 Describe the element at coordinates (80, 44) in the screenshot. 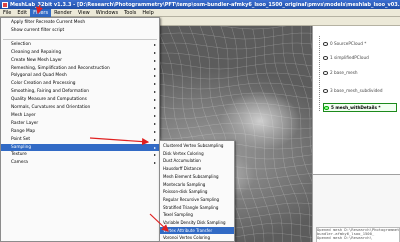

I see `filters-item-selection: Selection ▸` at that location.